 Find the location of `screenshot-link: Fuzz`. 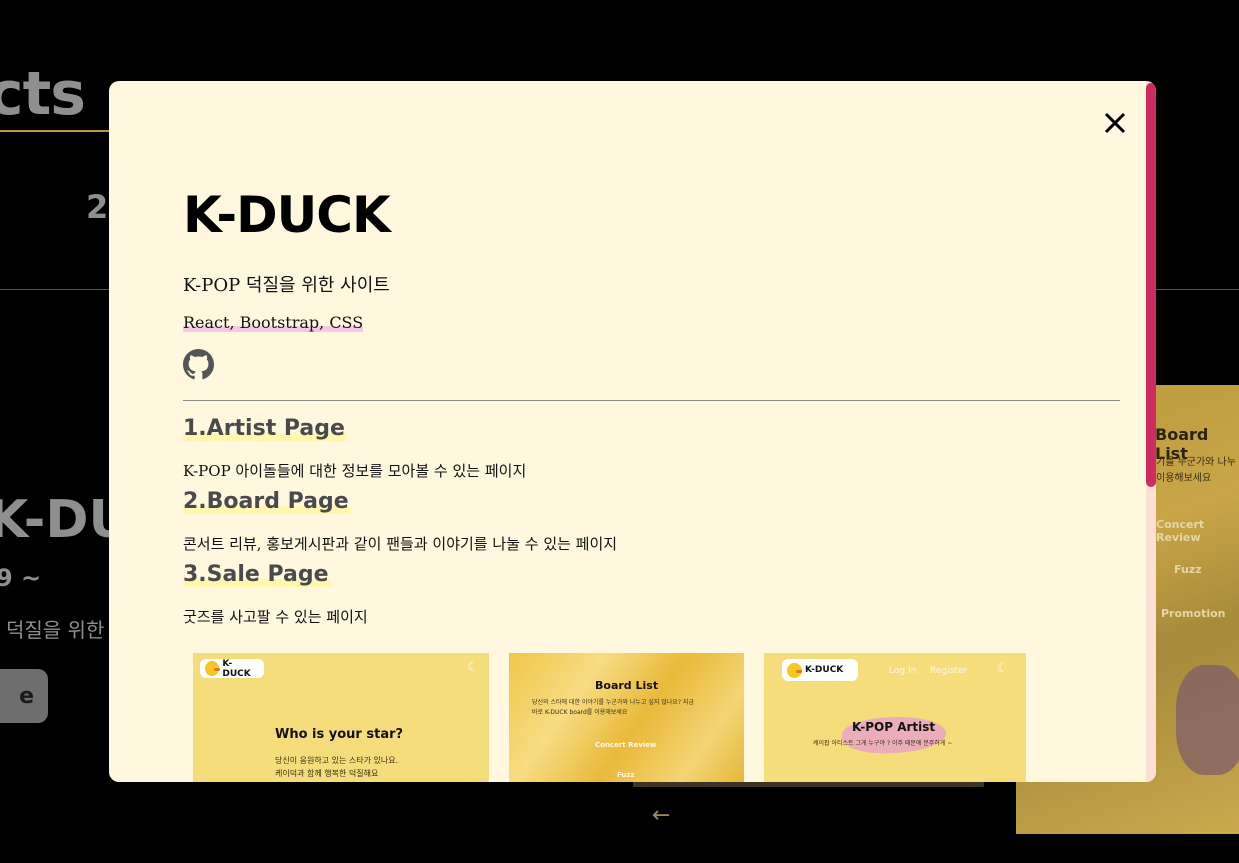

screenshot-link: Fuzz is located at coordinates (626, 775).